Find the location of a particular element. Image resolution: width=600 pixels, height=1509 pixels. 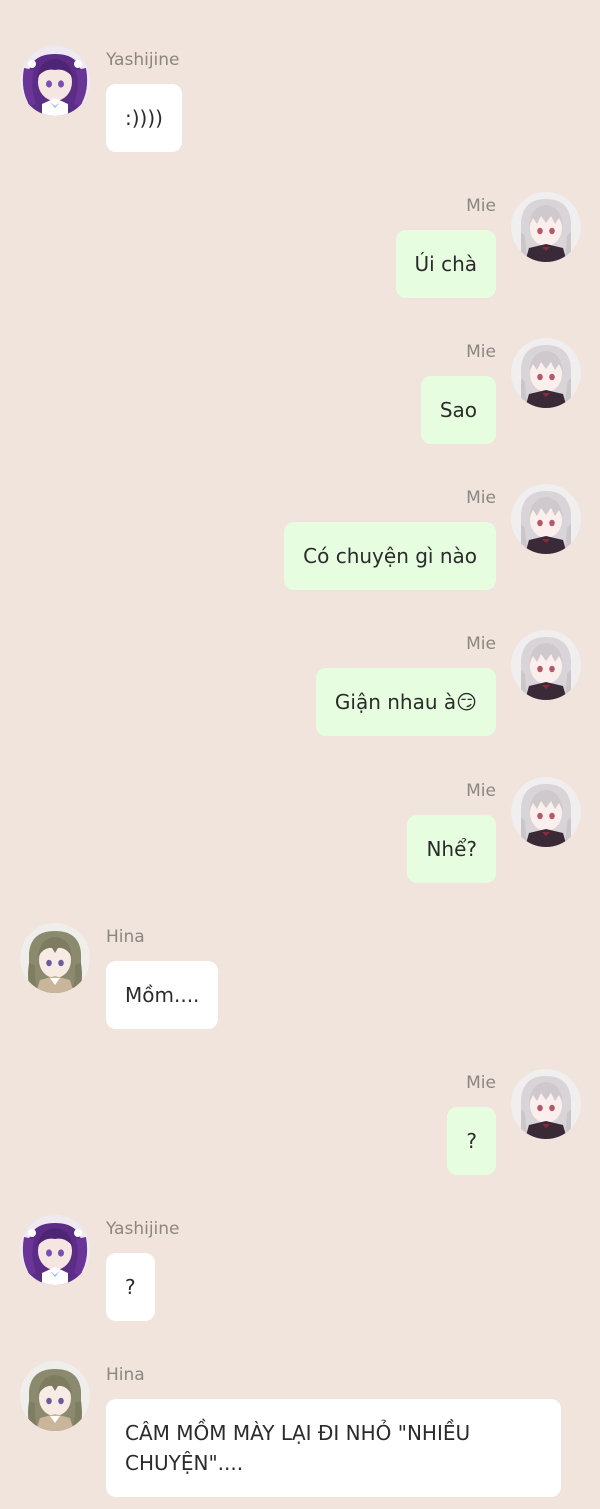

message-row: Mie Có chuyện gì nào is located at coordinates (300, 539).